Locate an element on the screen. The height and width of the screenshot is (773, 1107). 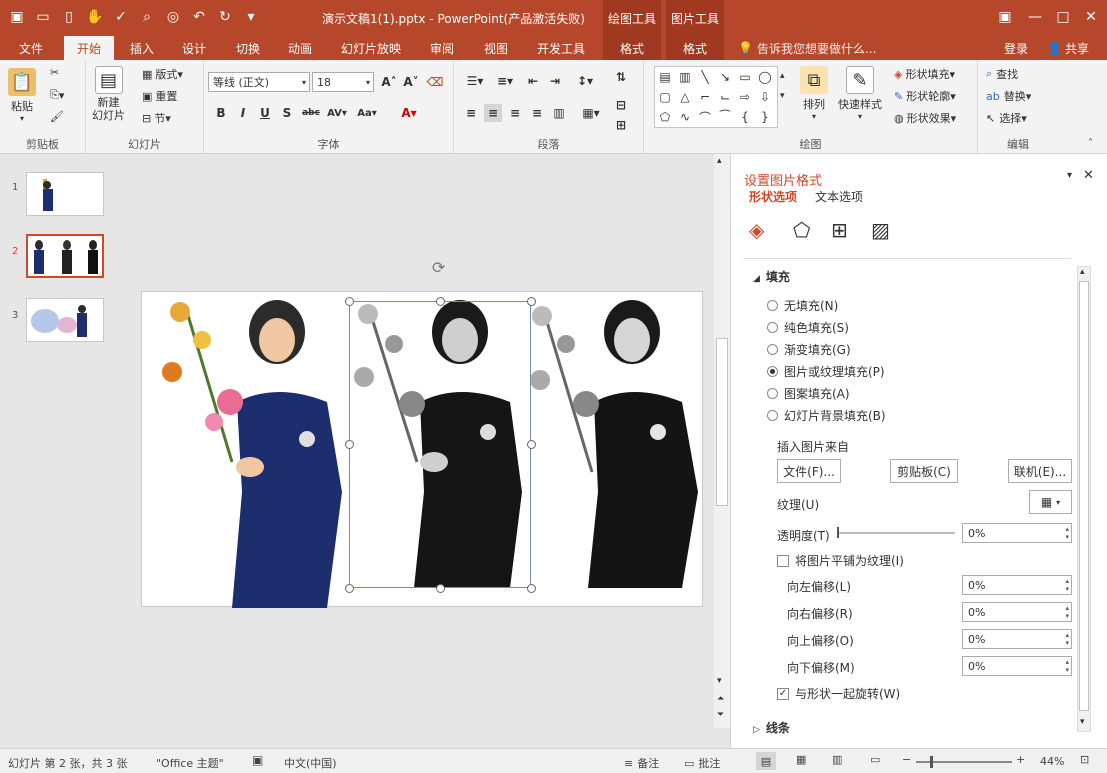
offset-bottom-field: 0% ▴ ▾ is located at coordinates (1017, 666).